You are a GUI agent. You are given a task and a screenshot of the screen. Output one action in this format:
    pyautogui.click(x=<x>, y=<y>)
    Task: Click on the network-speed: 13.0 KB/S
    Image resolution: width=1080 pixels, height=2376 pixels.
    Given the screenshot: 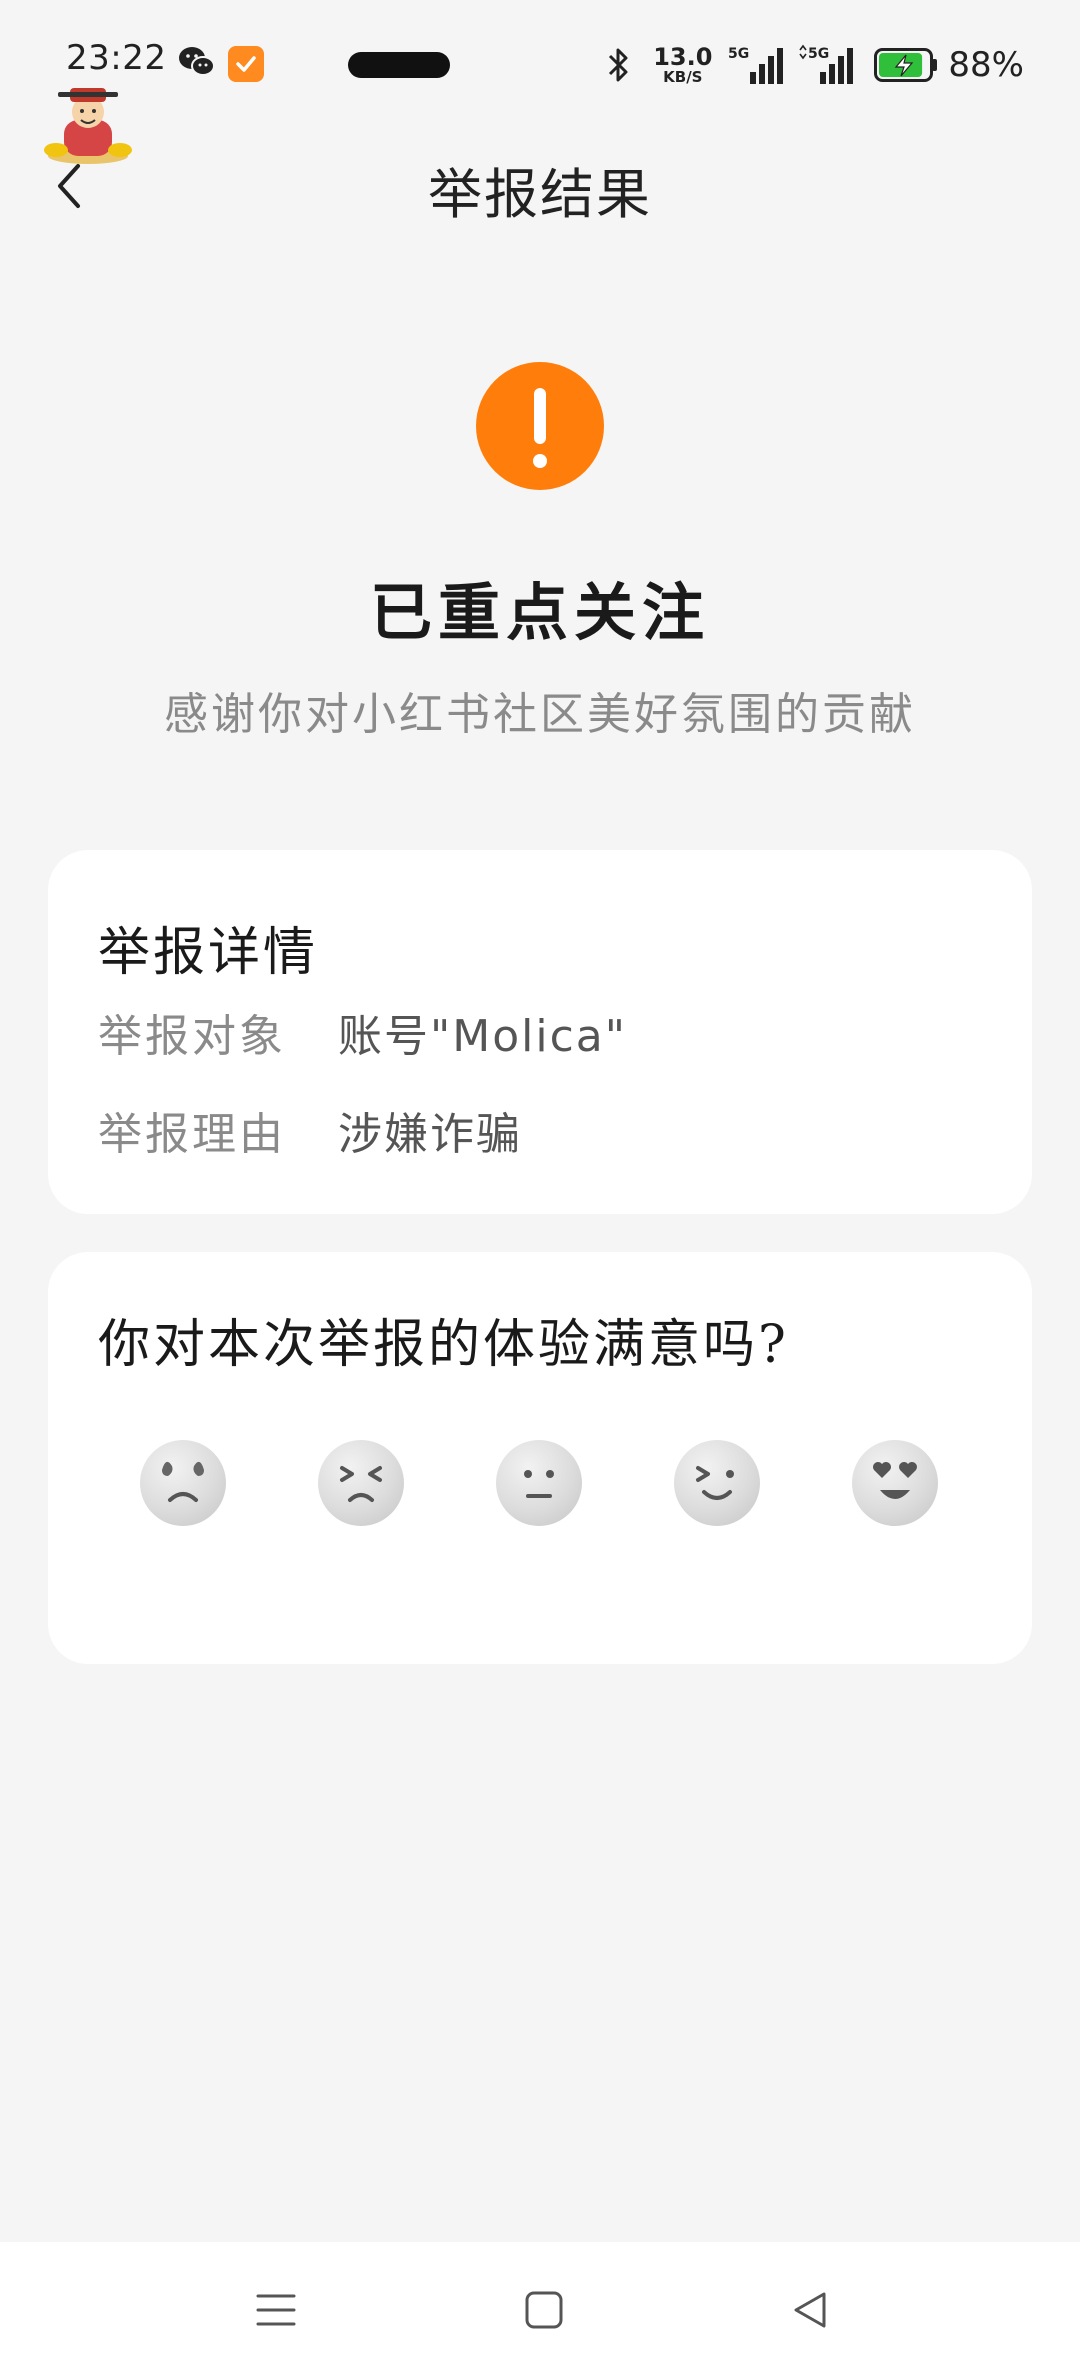 What is the action you would take?
    pyautogui.click(x=683, y=64)
    